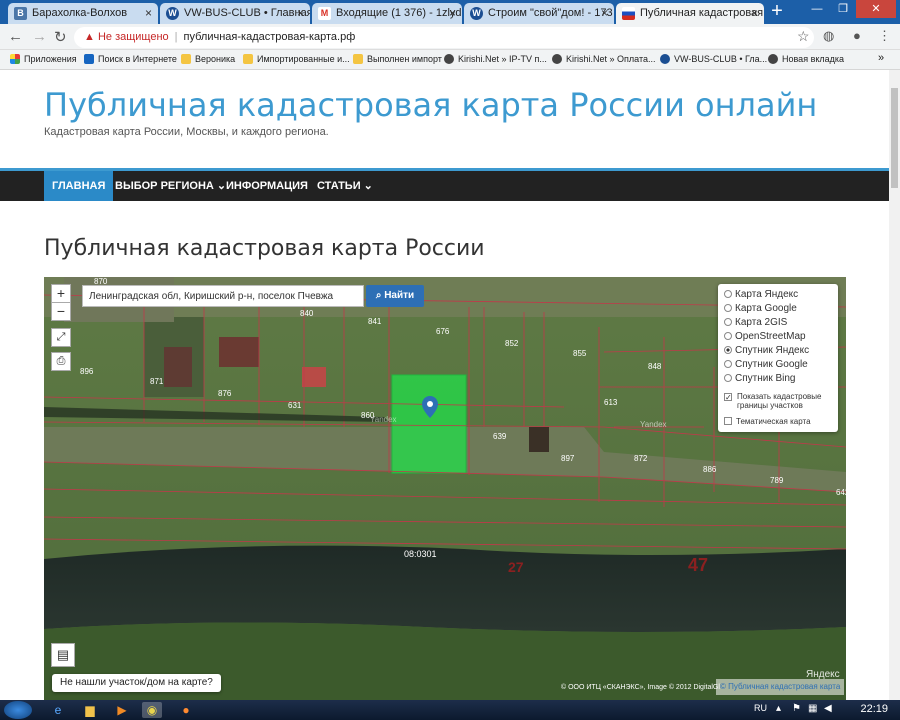 Image resolution: width=900 pixels, height=720 pixels. I want to click on not-found-link: Не нашли участок/дом на карте?, so click(136, 683).